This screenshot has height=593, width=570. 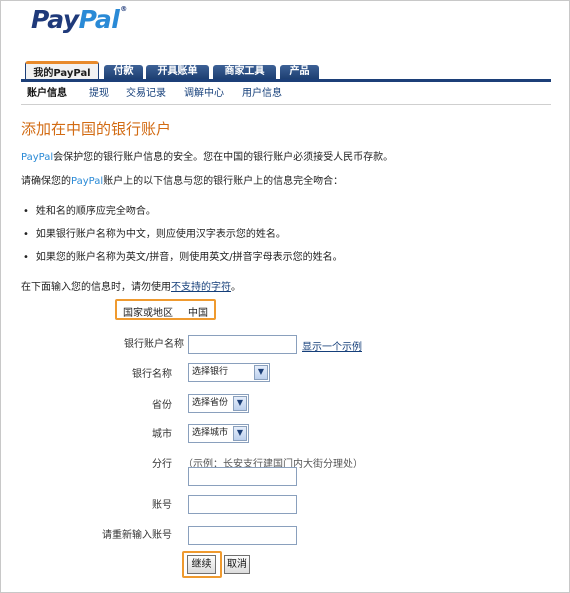 What do you see at coordinates (99, 94) in the screenshot?
I see `subnav-withdraw: 提现` at bounding box center [99, 94].